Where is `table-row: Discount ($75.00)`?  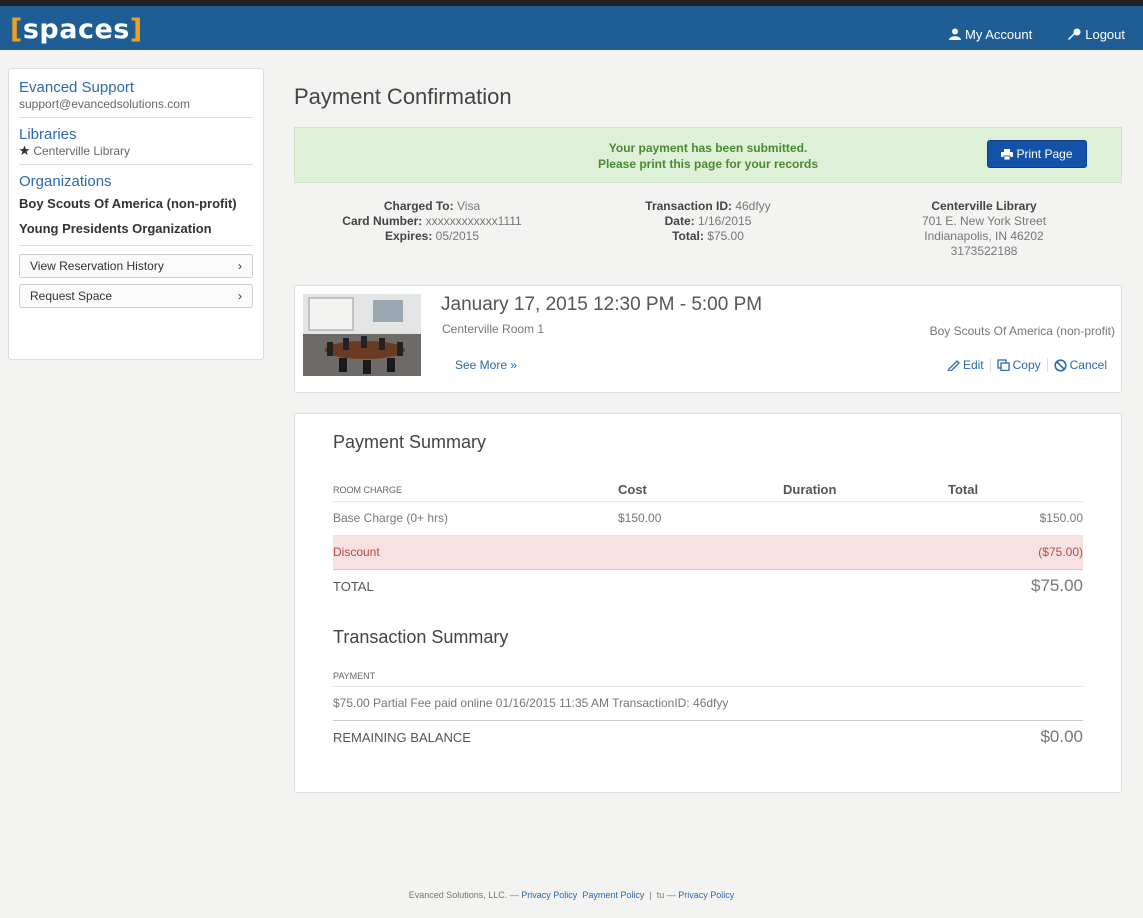 table-row: Discount ($75.00) is located at coordinates (708, 551).